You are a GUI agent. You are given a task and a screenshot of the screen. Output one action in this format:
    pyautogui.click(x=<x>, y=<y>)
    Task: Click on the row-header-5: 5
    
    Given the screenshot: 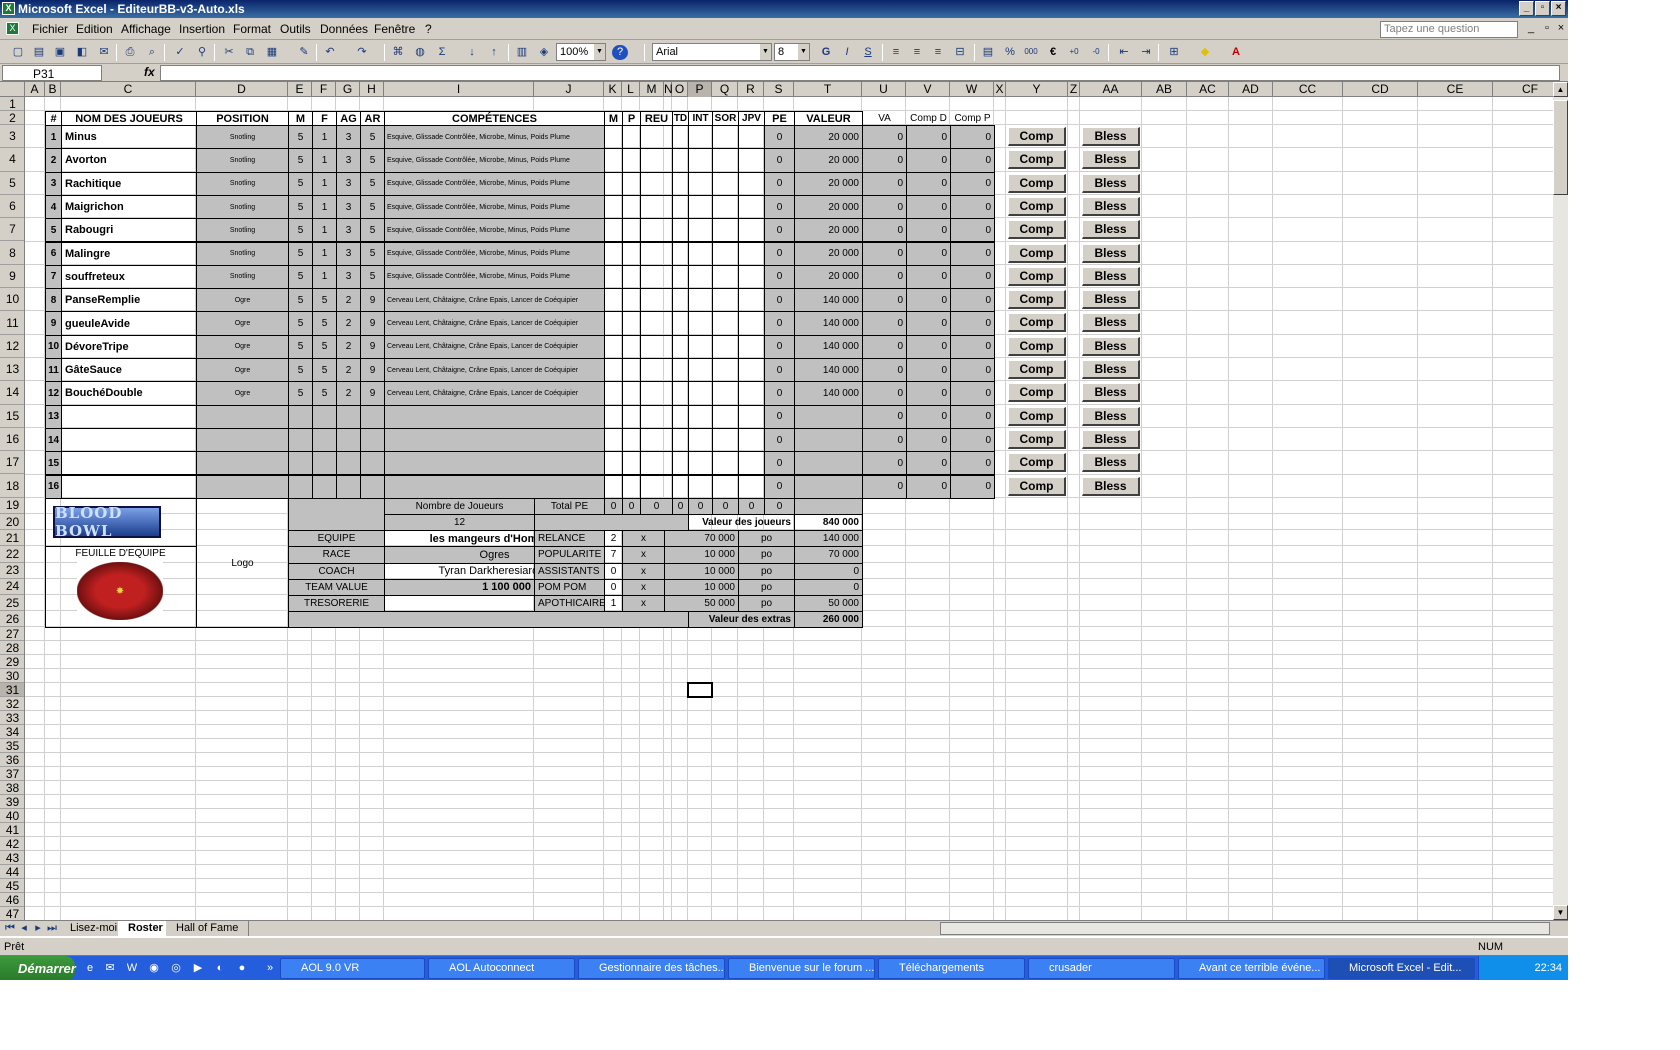 What is the action you would take?
    pyautogui.click(x=12, y=183)
    